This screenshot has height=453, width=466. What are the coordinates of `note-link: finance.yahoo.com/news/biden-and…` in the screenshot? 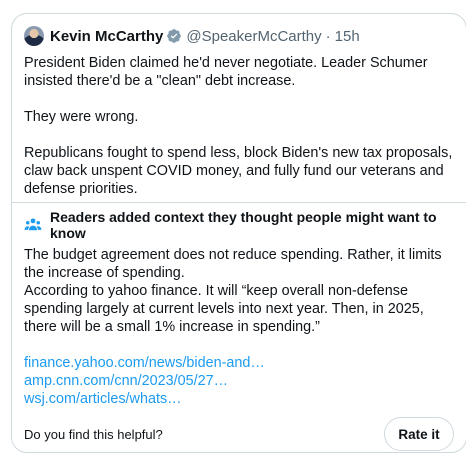 It's located at (239, 363).